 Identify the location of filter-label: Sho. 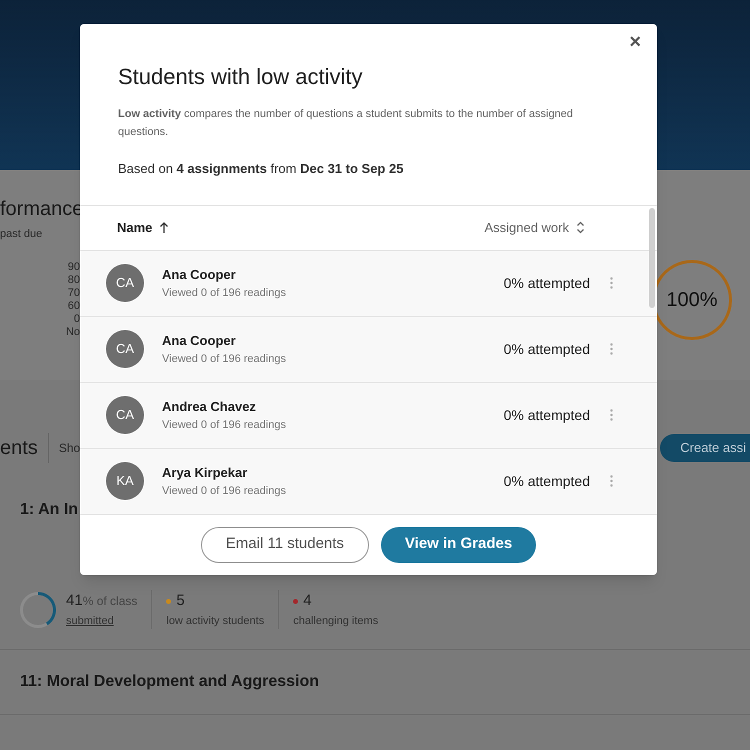
(69, 448).